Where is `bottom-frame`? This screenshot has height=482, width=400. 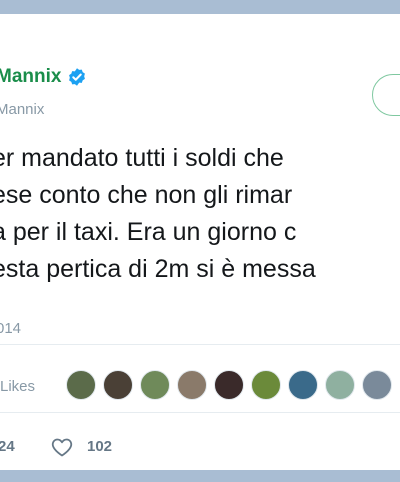 bottom-frame is located at coordinates (200, 476).